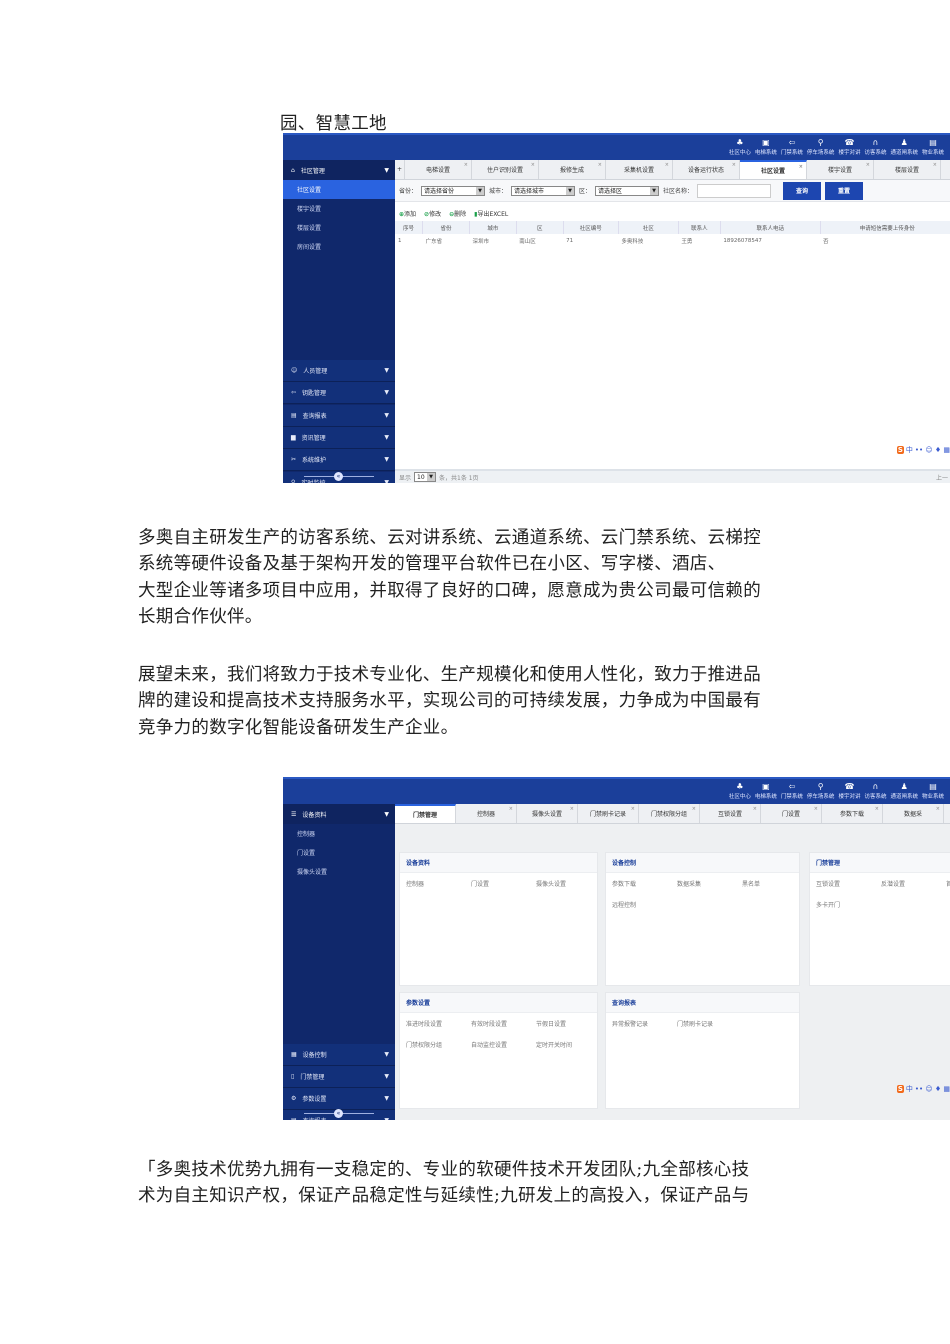 This screenshot has width=950, height=1344. I want to click on tab: 设备运行状态 ×, so click(706, 169).